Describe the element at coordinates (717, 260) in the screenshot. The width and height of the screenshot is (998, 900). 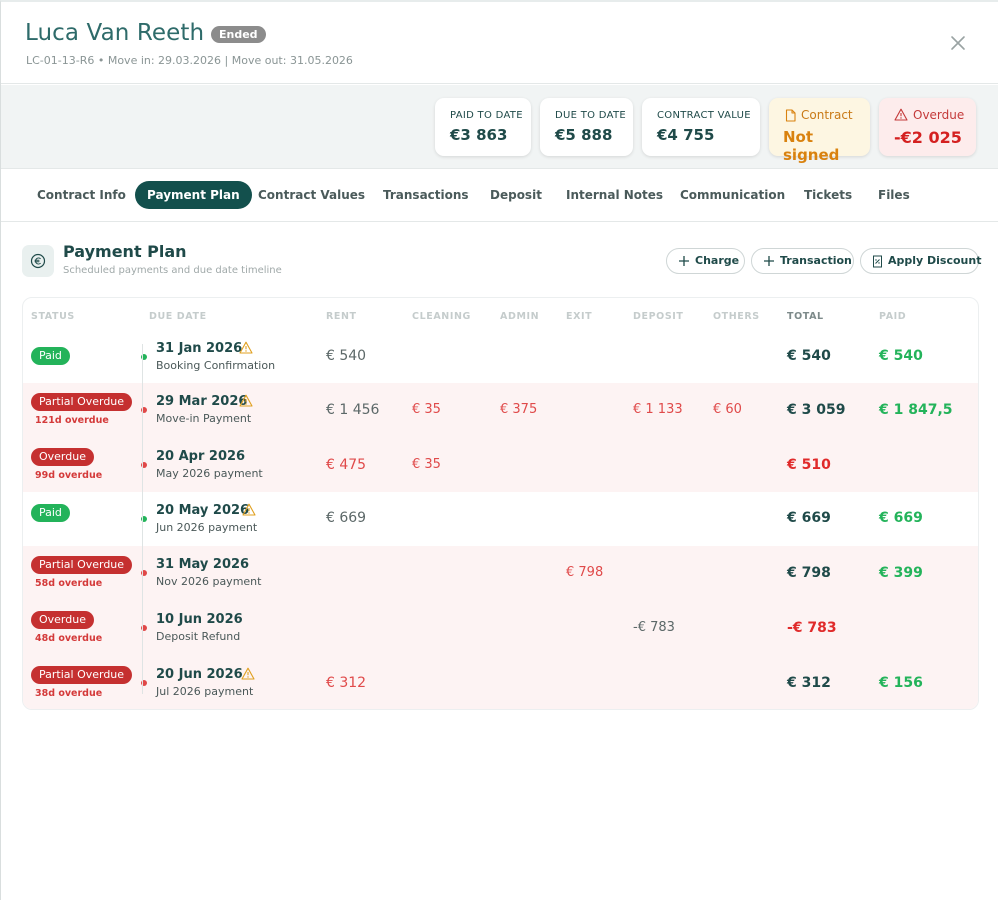
I see `charge-button-label: Charge` at that location.